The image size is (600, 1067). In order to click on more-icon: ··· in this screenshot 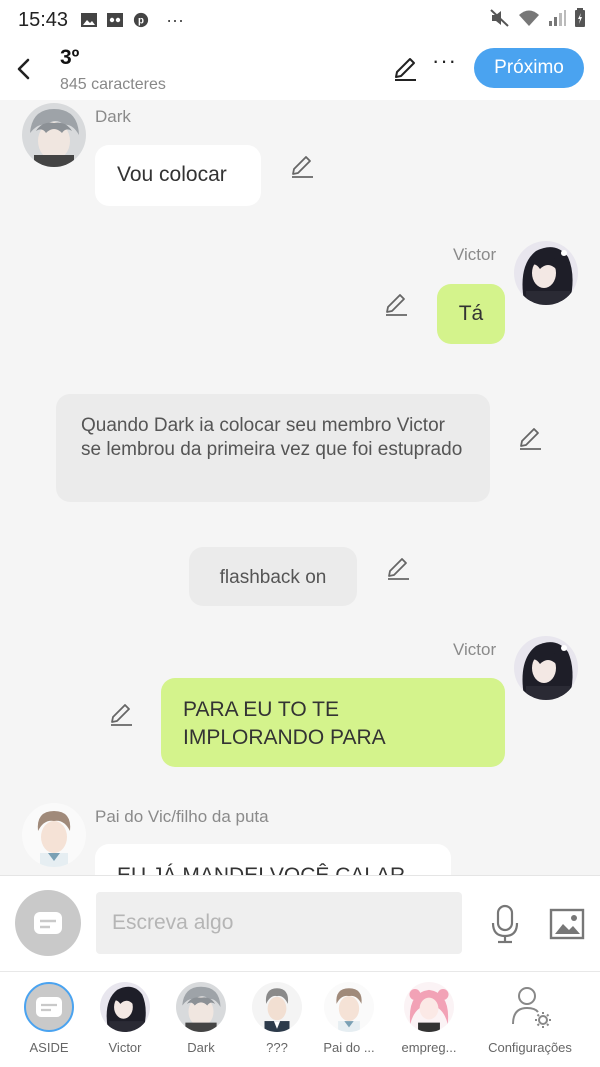, I will do `click(444, 63)`.